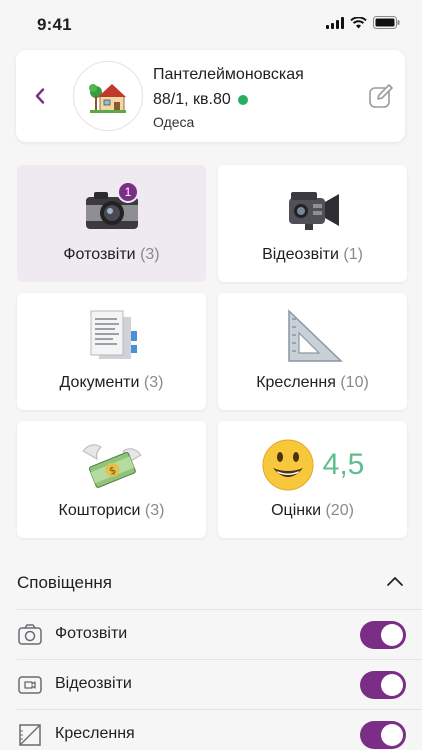 Image resolution: width=422 pixels, height=750 pixels. I want to click on video-camera-icon, so click(312, 209).